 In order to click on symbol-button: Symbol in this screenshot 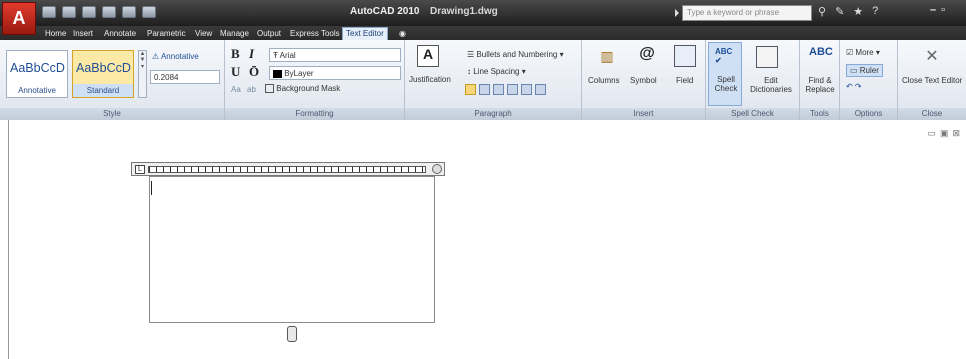, I will do `click(643, 80)`.